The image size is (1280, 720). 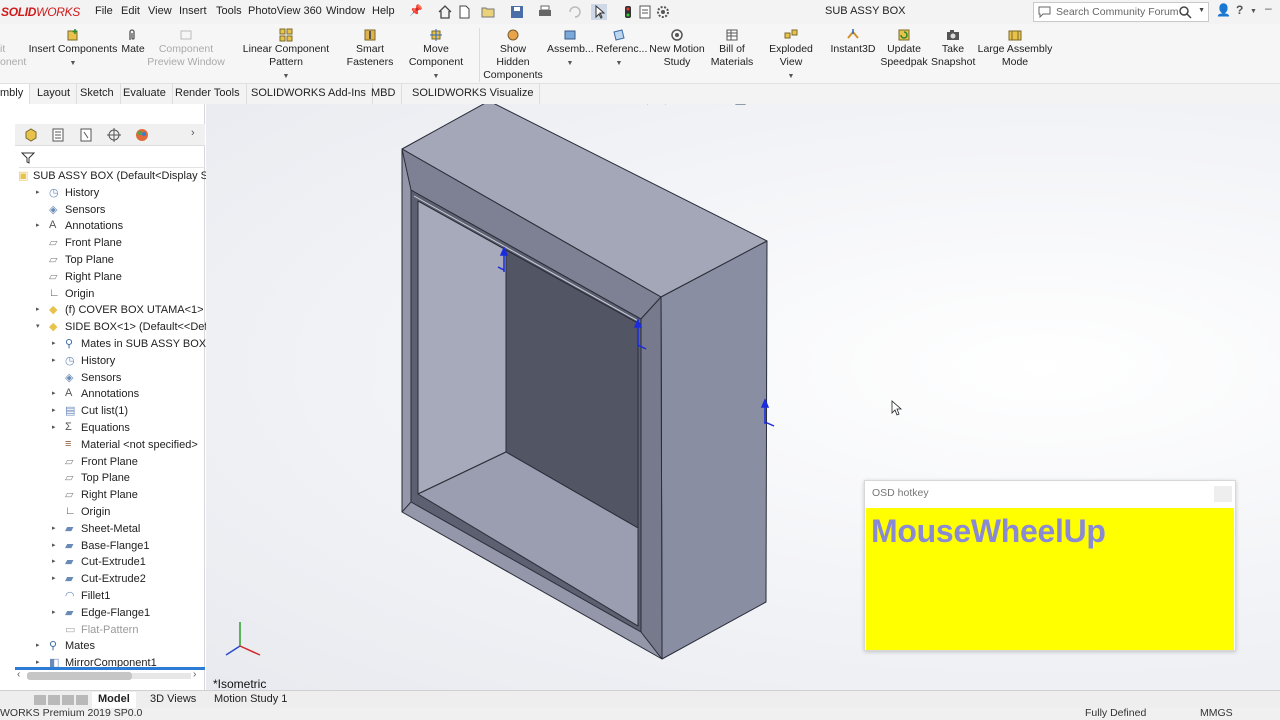 I want to click on tab-solidworks-add-ins: SOLIDWORKS Add-Ins, so click(x=309, y=94).